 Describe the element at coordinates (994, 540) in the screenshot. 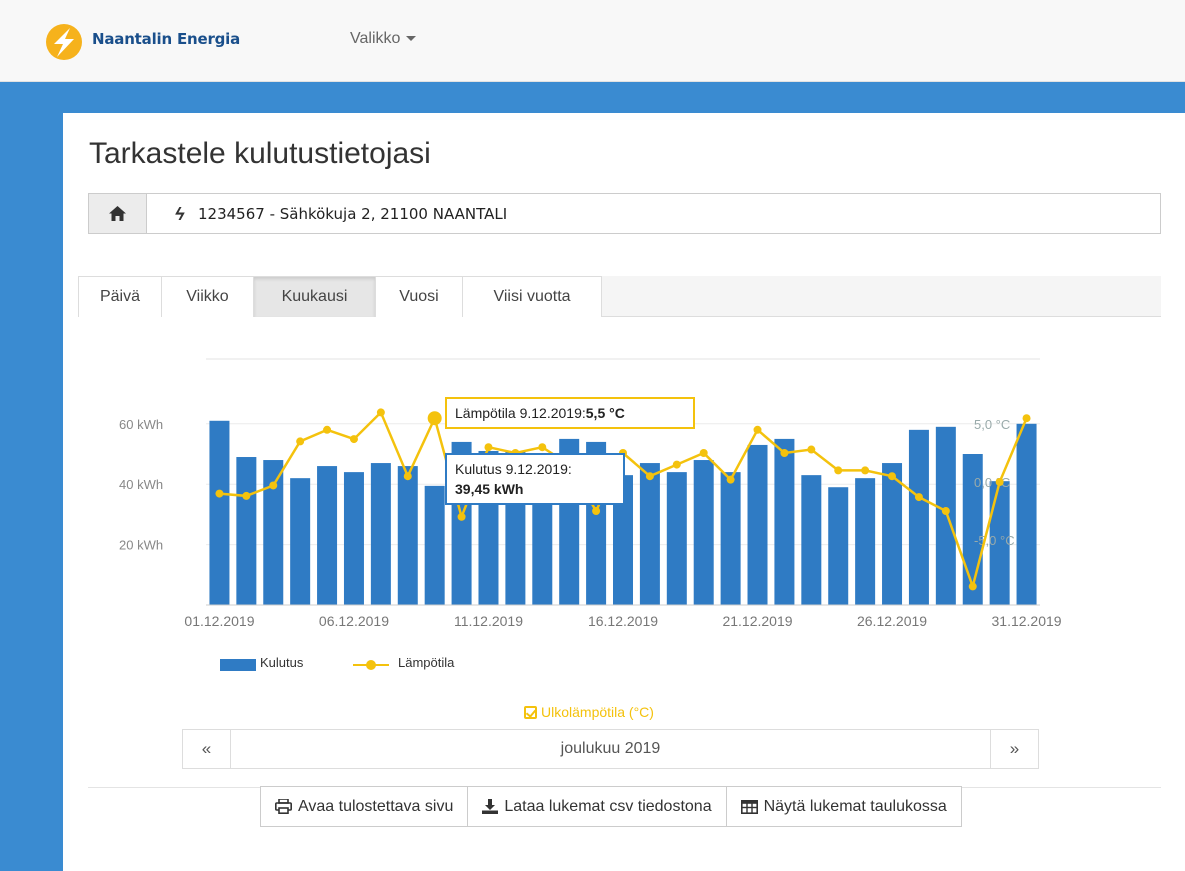

I see `y-axis-right-tick-label: -5,0 °C` at that location.